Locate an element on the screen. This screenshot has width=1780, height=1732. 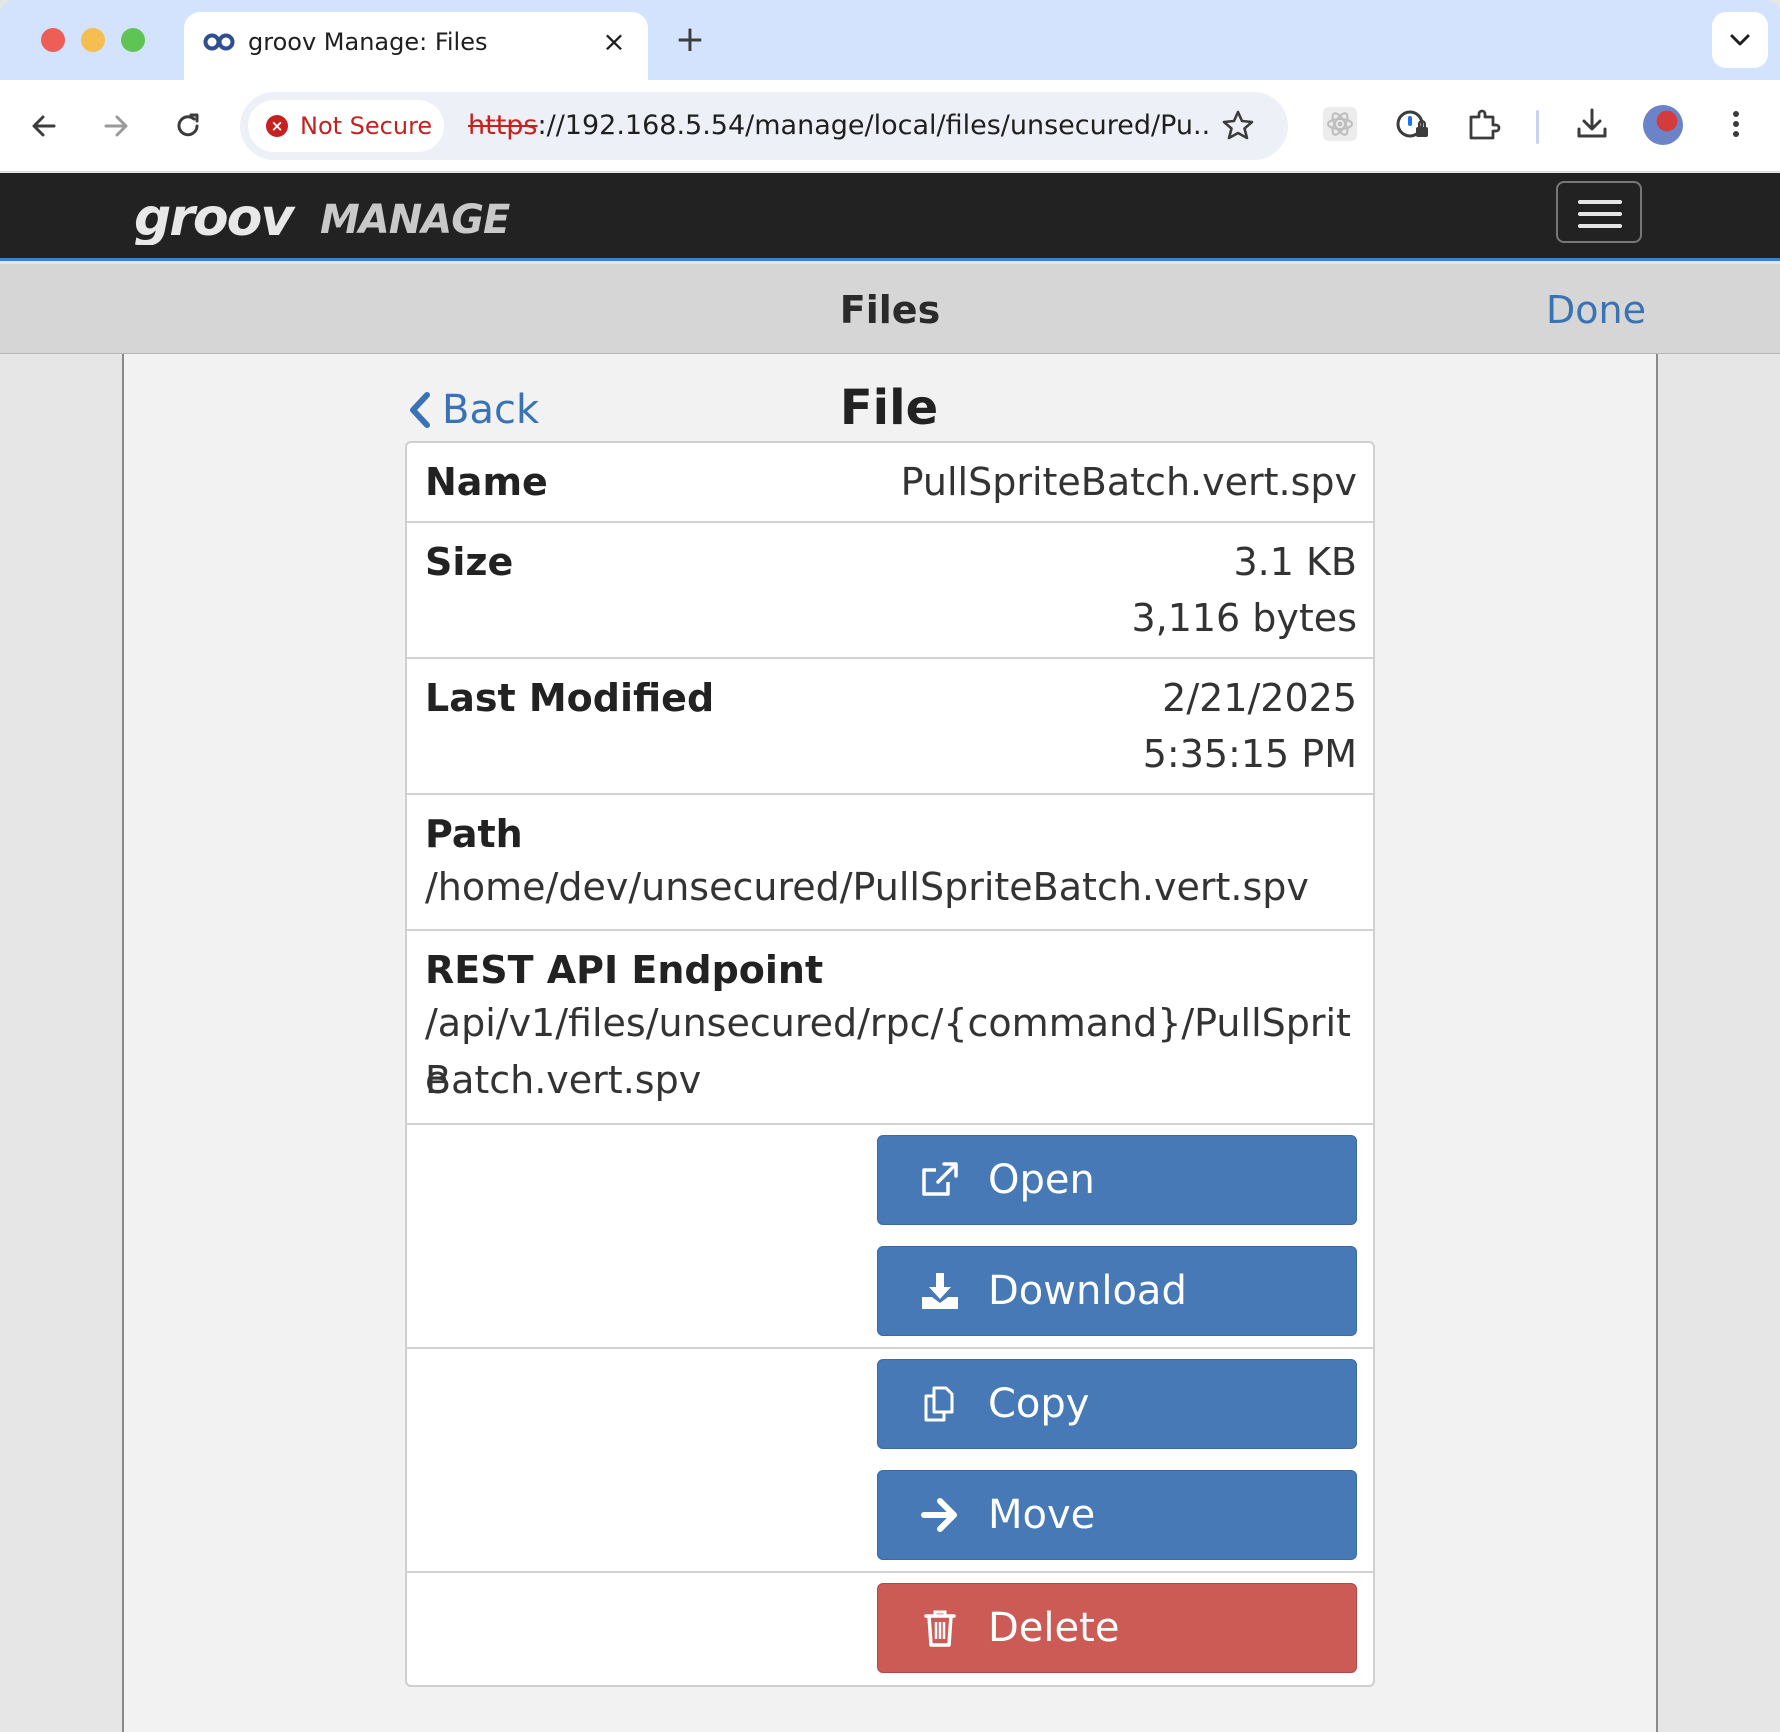
puzzle-icon is located at coordinates (1485, 124).